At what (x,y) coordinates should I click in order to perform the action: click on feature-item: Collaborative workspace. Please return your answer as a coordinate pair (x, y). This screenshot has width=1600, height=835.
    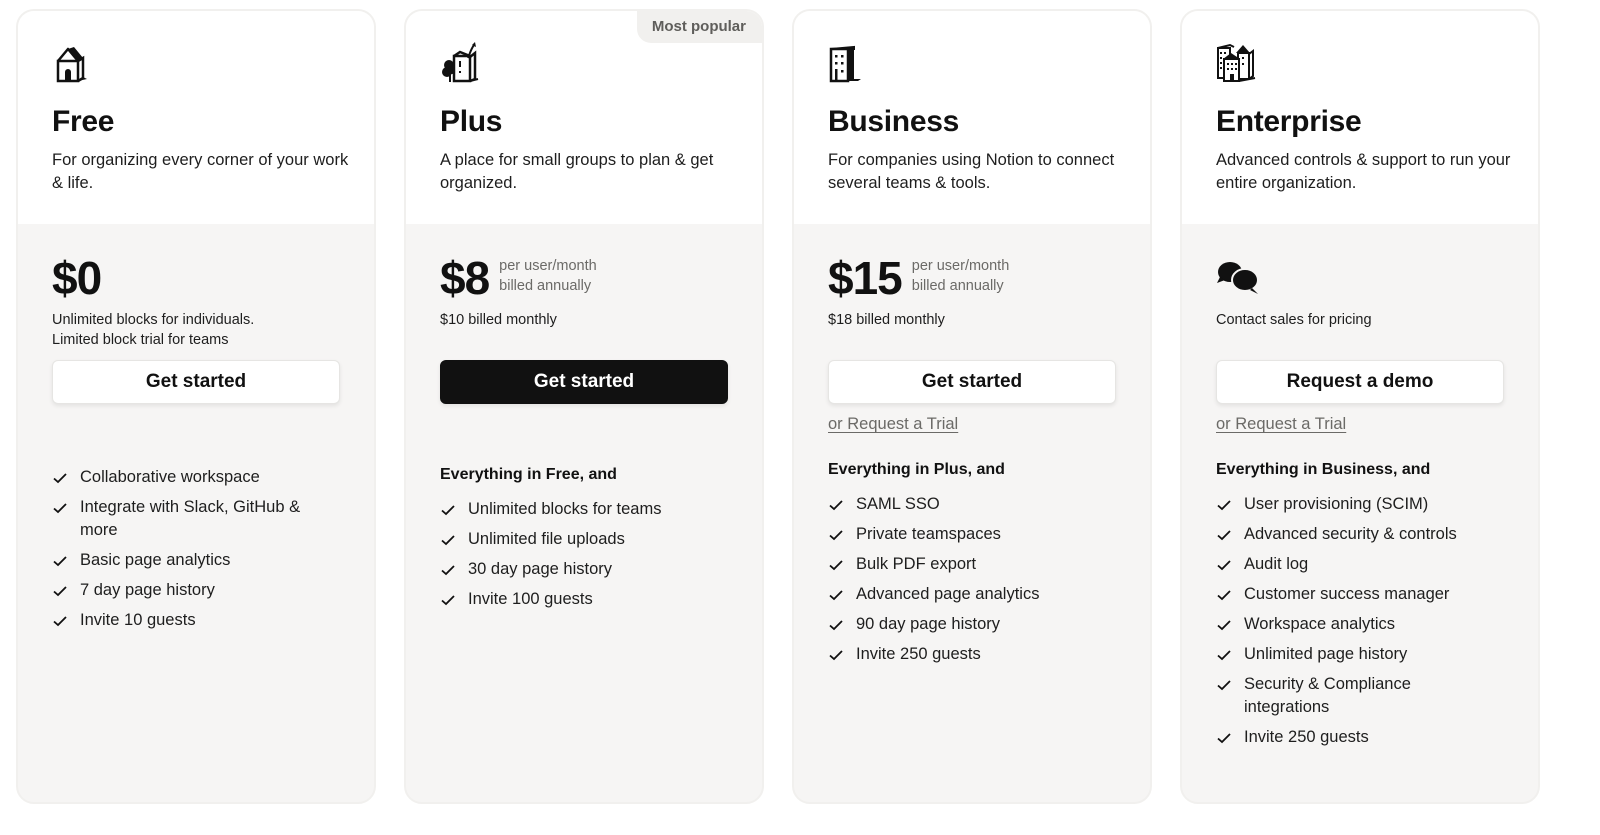
    Looking at the image, I should click on (196, 477).